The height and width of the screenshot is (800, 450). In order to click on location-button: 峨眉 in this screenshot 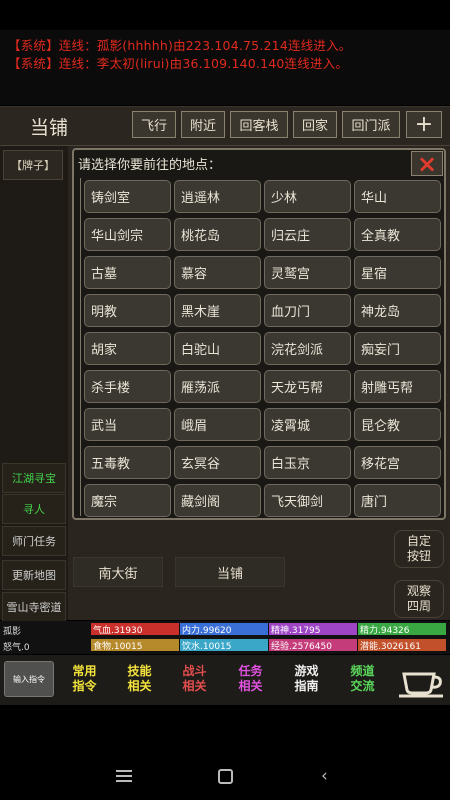, I will do `click(217, 424)`.